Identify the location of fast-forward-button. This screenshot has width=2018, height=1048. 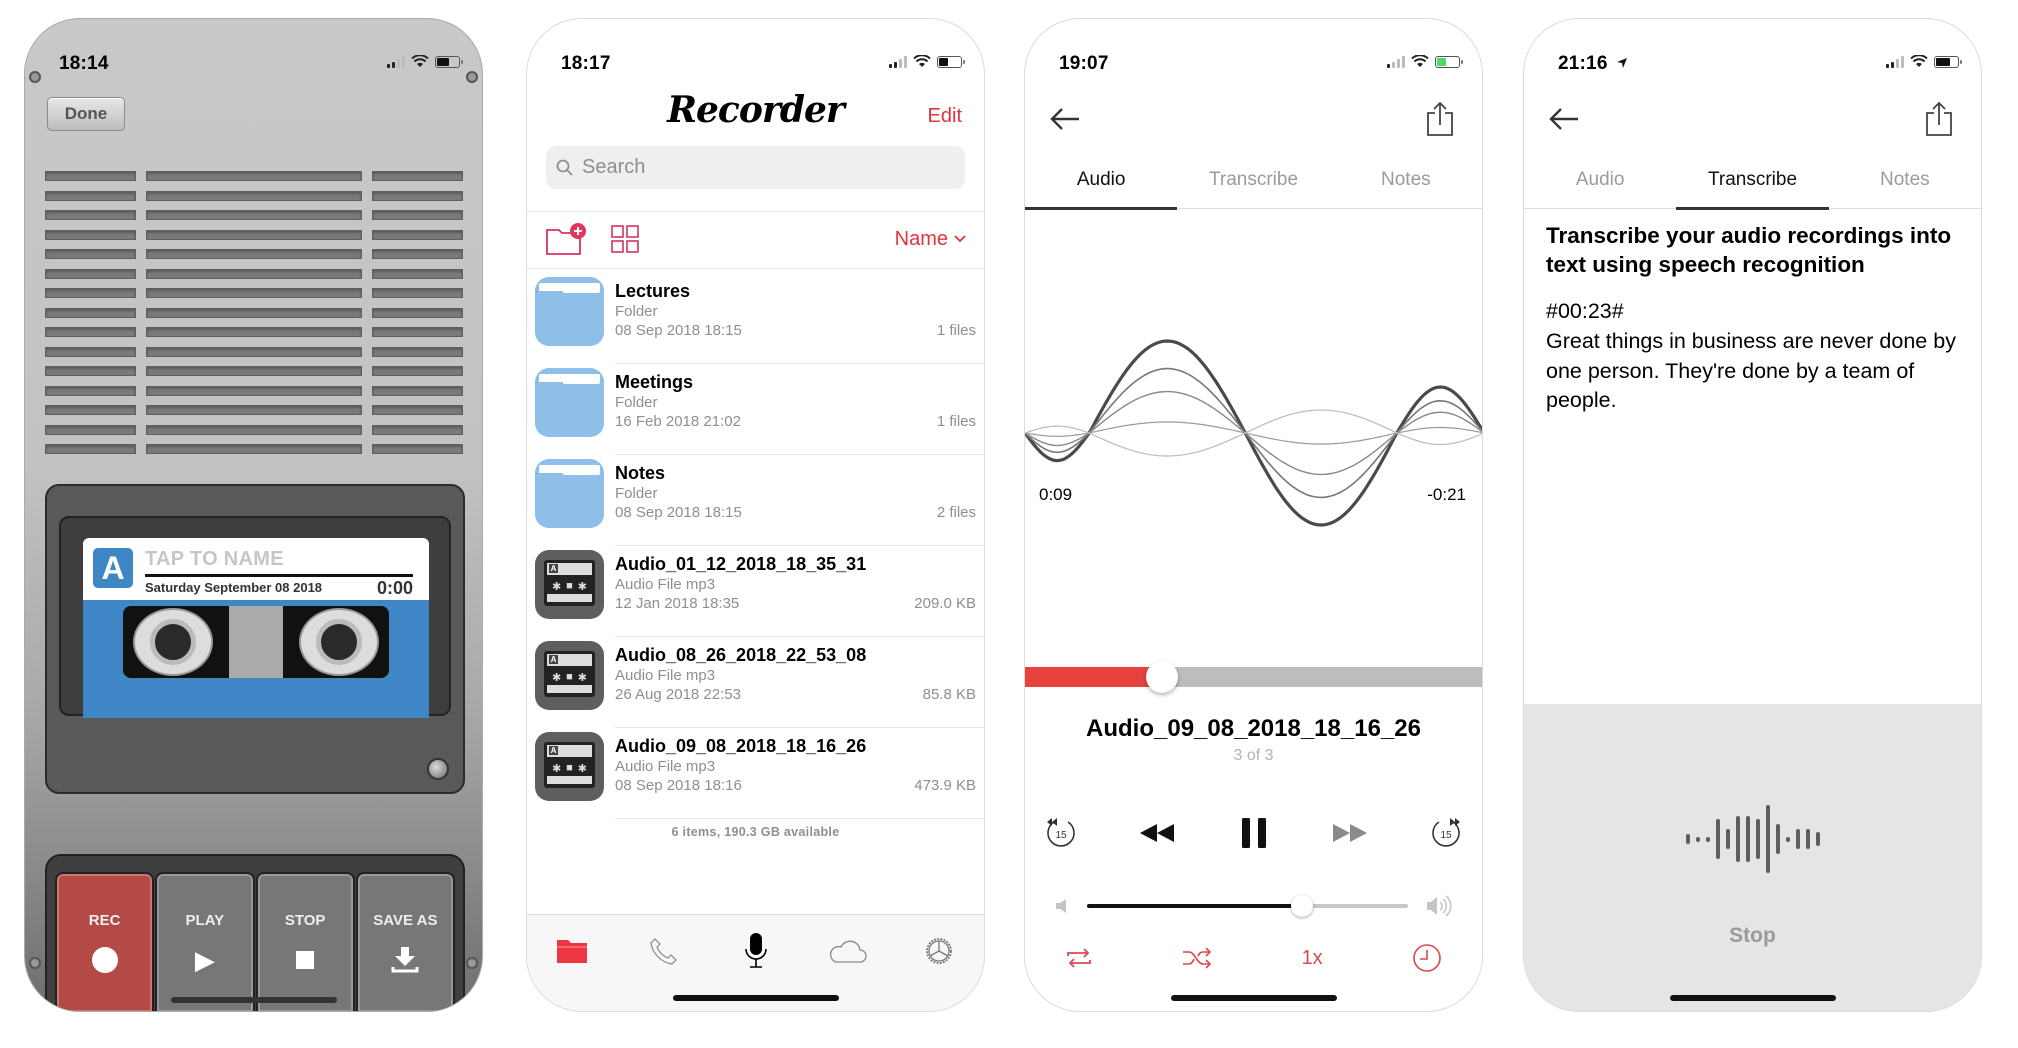
(1350, 833).